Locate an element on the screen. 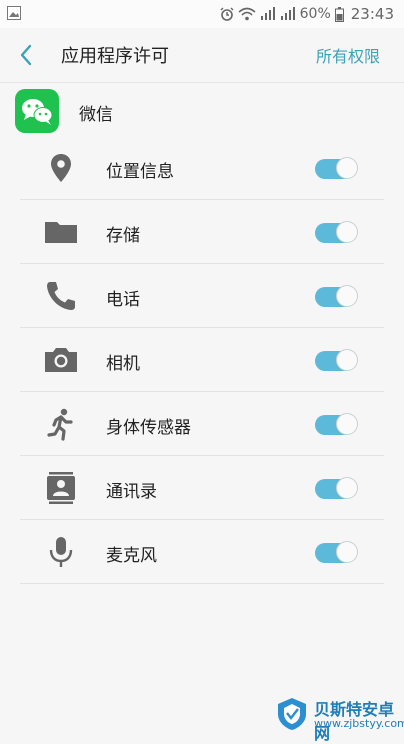  signal-2-icon is located at coordinates (287, 13).